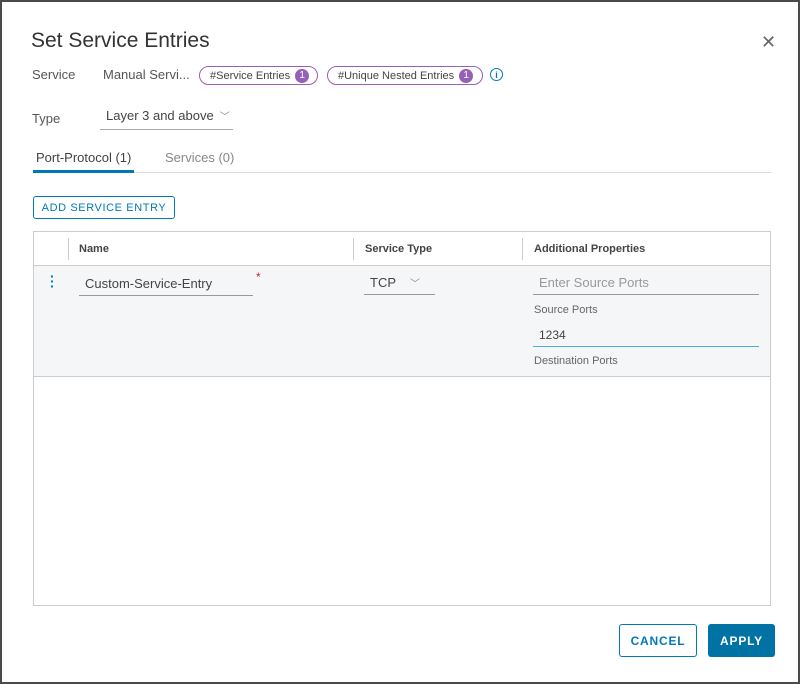 This screenshot has height=684, width=800. Describe the element at coordinates (94, 249) in the screenshot. I see `column-header-name: Name` at that location.